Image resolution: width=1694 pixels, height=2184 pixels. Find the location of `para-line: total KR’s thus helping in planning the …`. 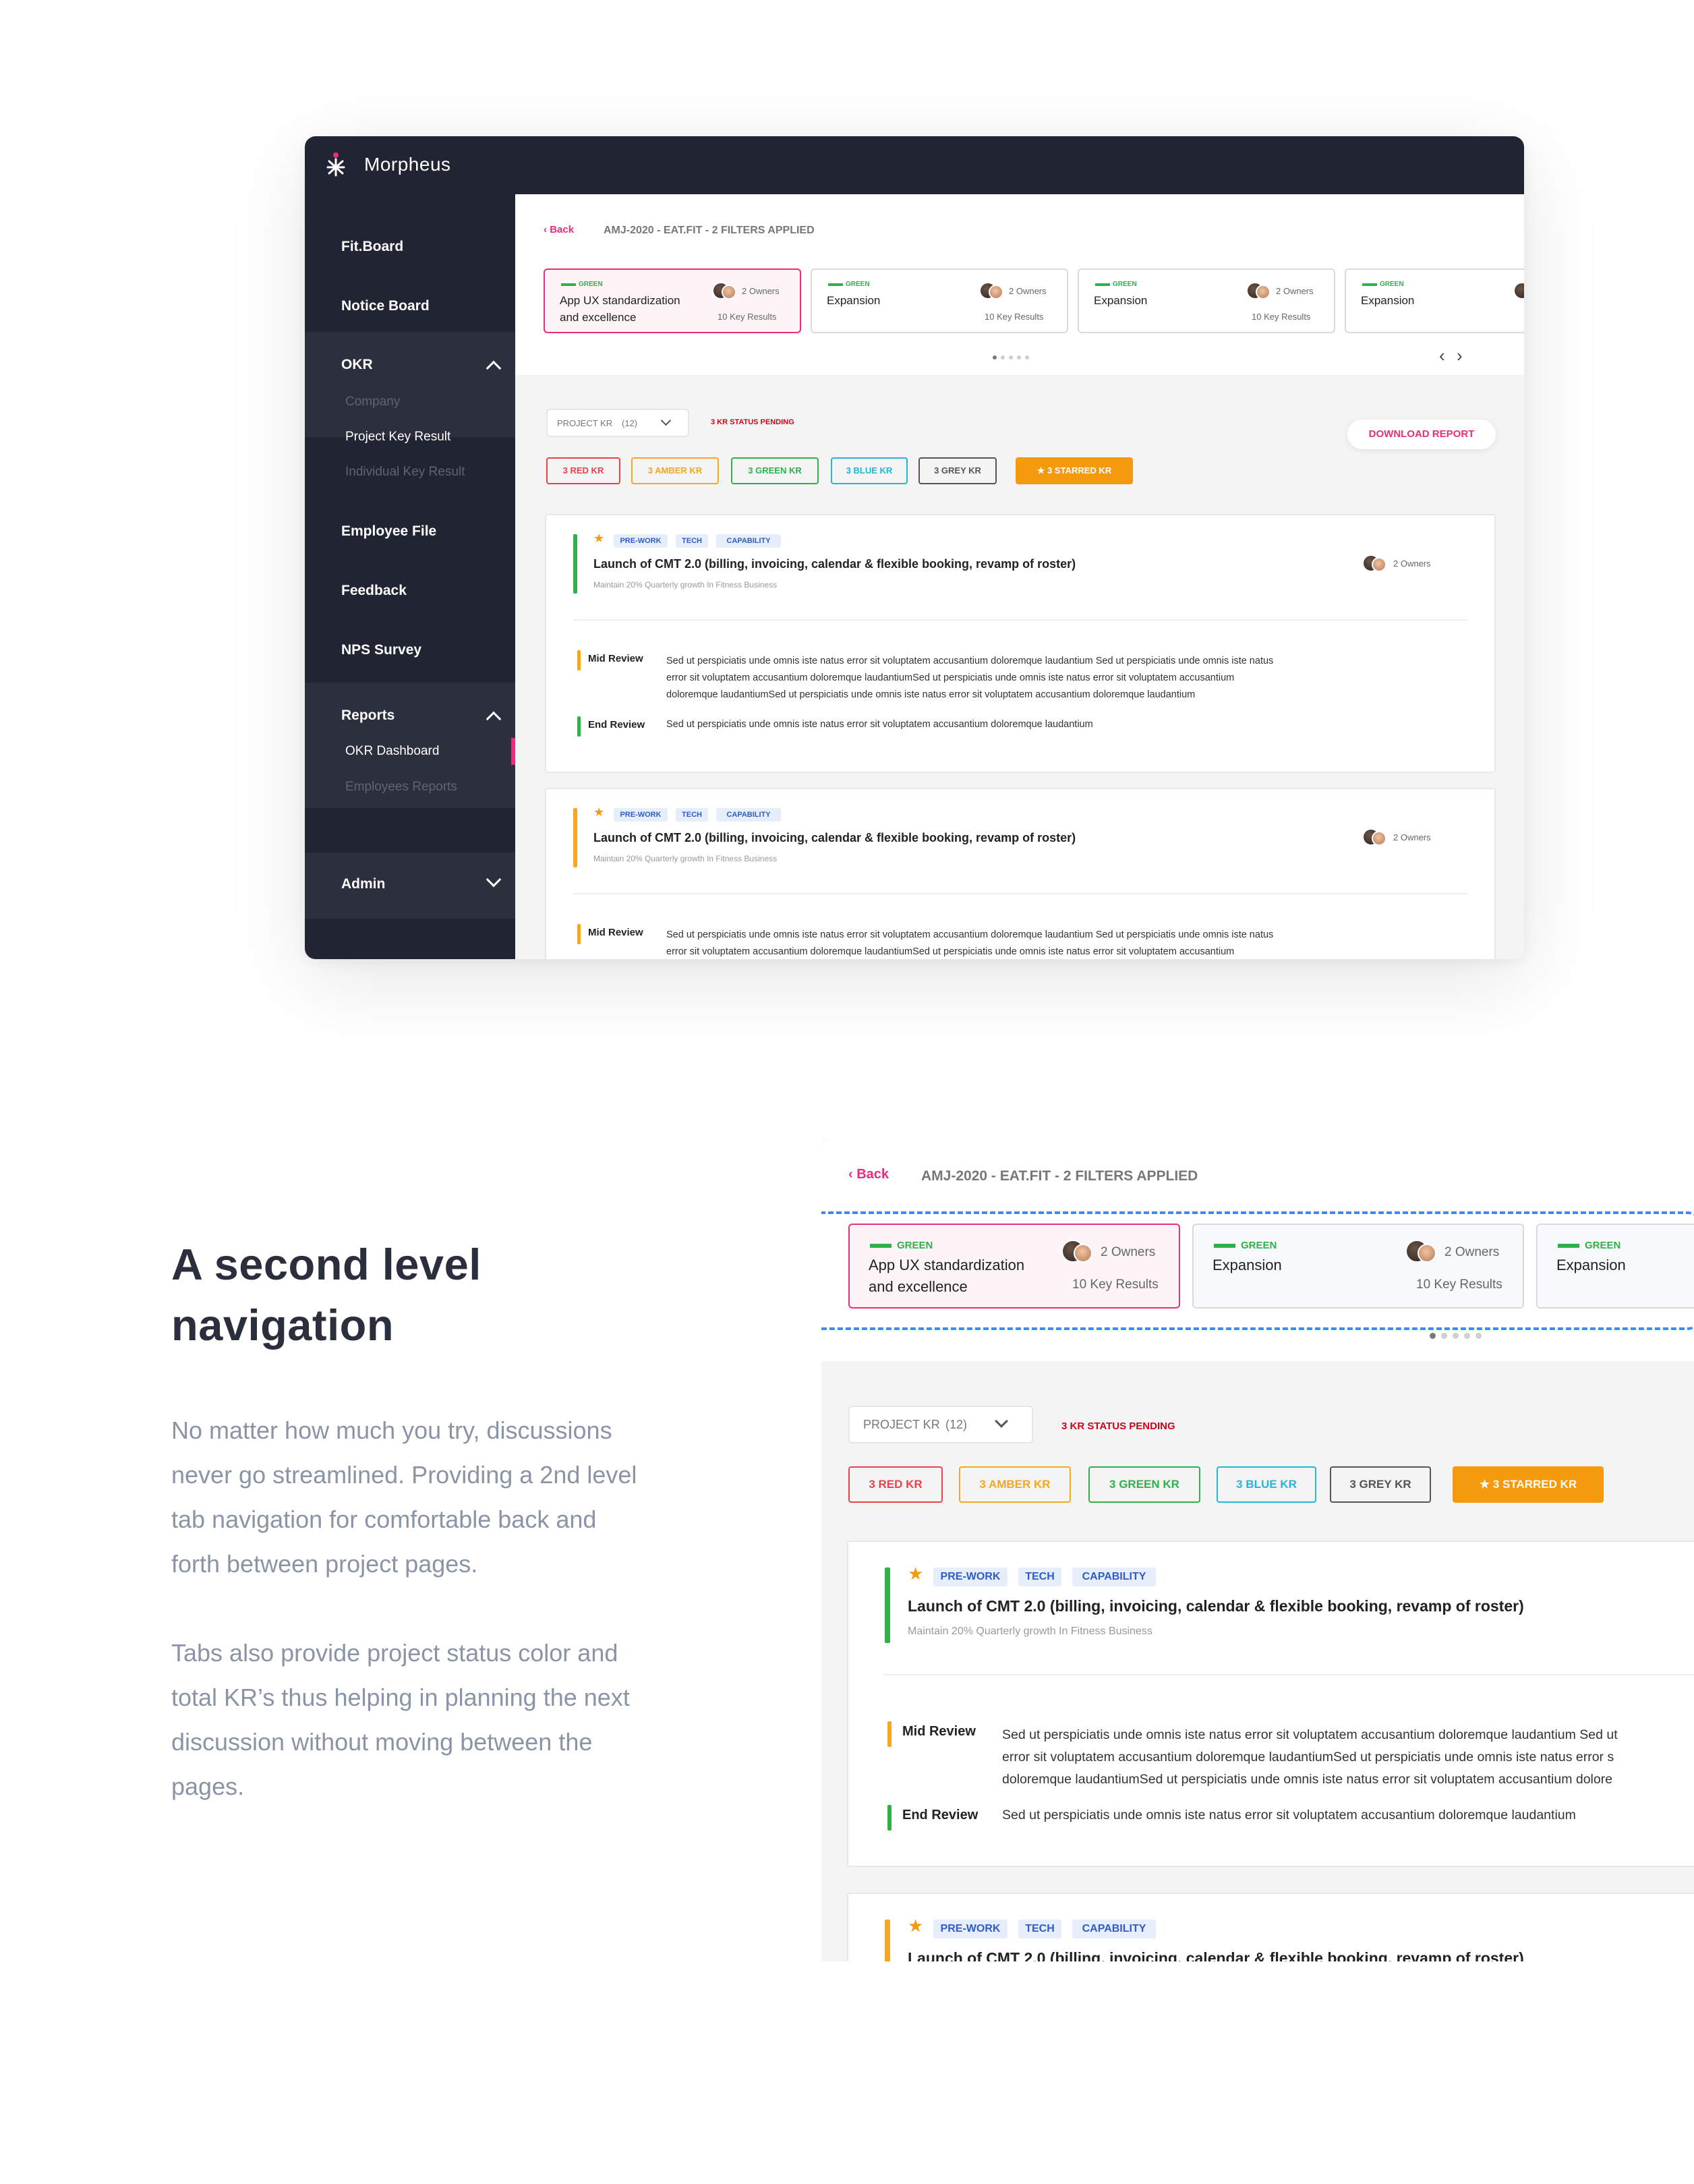

para-line: total KR’s thus helping in planning the … is located at coordinates (400, 1697).